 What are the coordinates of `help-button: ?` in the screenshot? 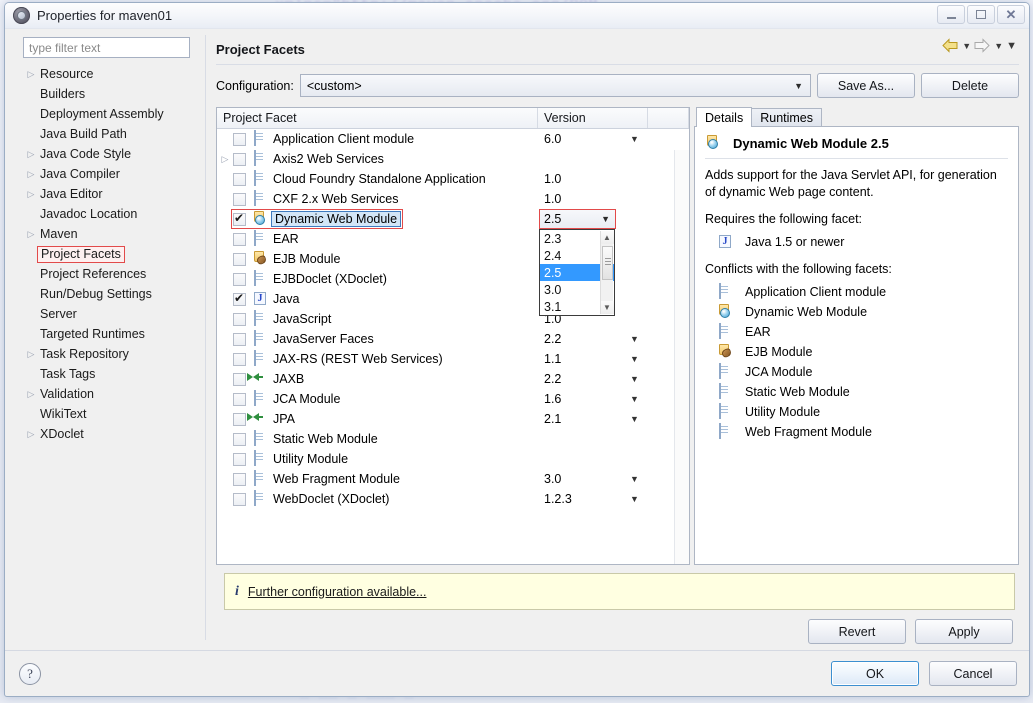 It's located at (30, 673).